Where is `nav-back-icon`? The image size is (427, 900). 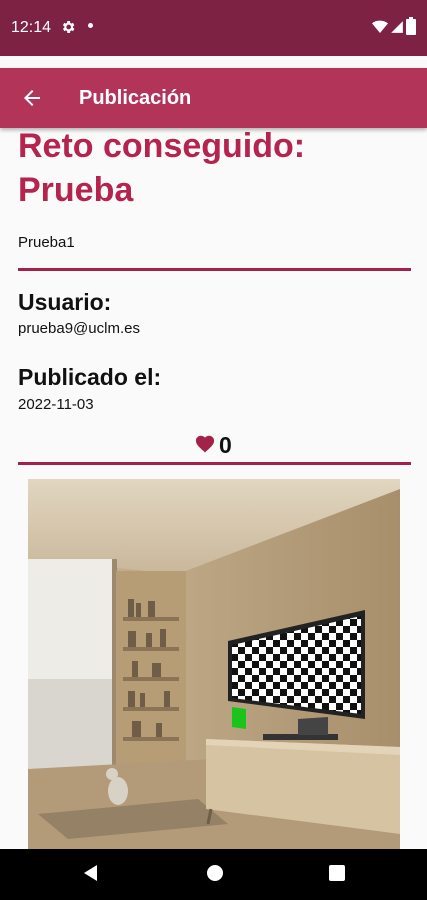
nav-back-icon is located at coordinates (91, 875).